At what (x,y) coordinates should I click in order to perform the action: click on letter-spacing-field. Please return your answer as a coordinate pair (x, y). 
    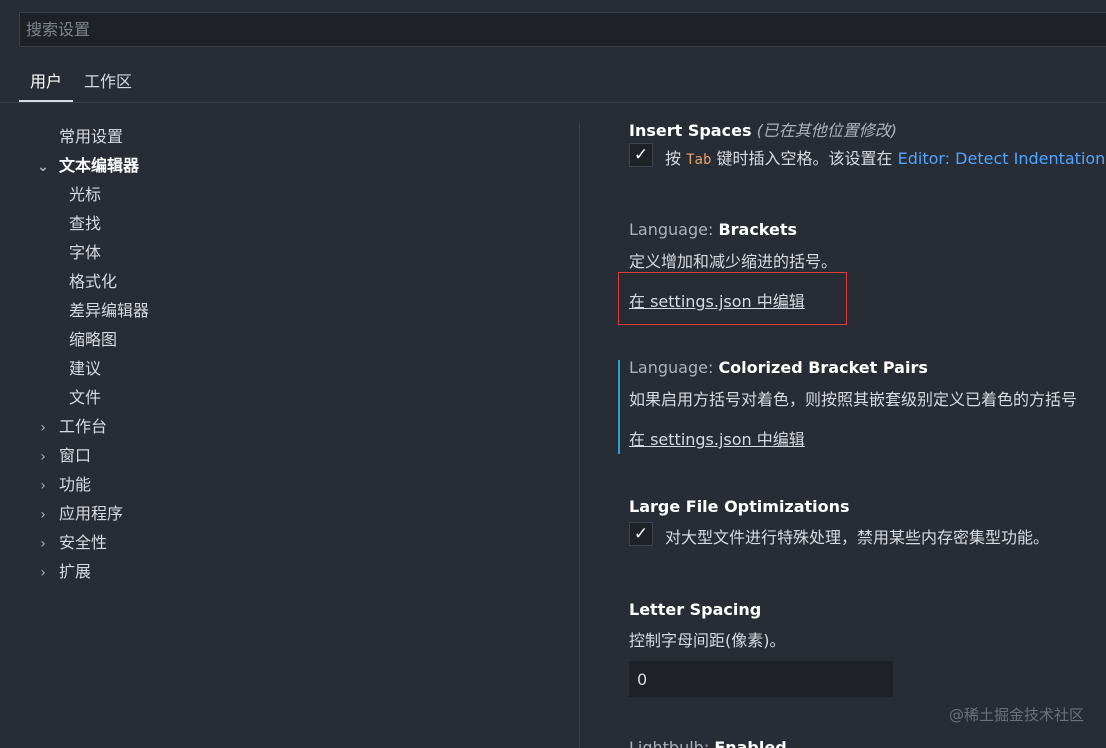
    Looking at the image, I should click on (761, 679).